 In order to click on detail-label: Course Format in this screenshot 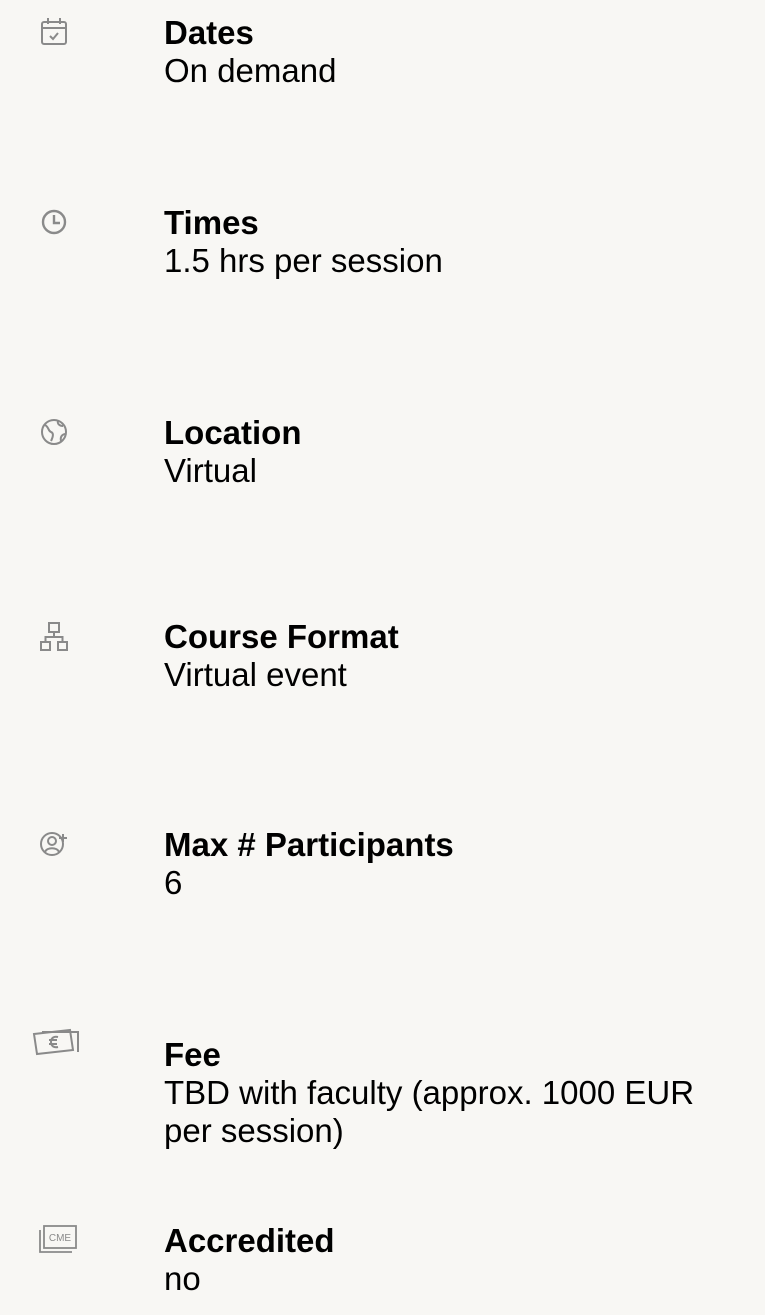, I will do `click(281, 636)`.